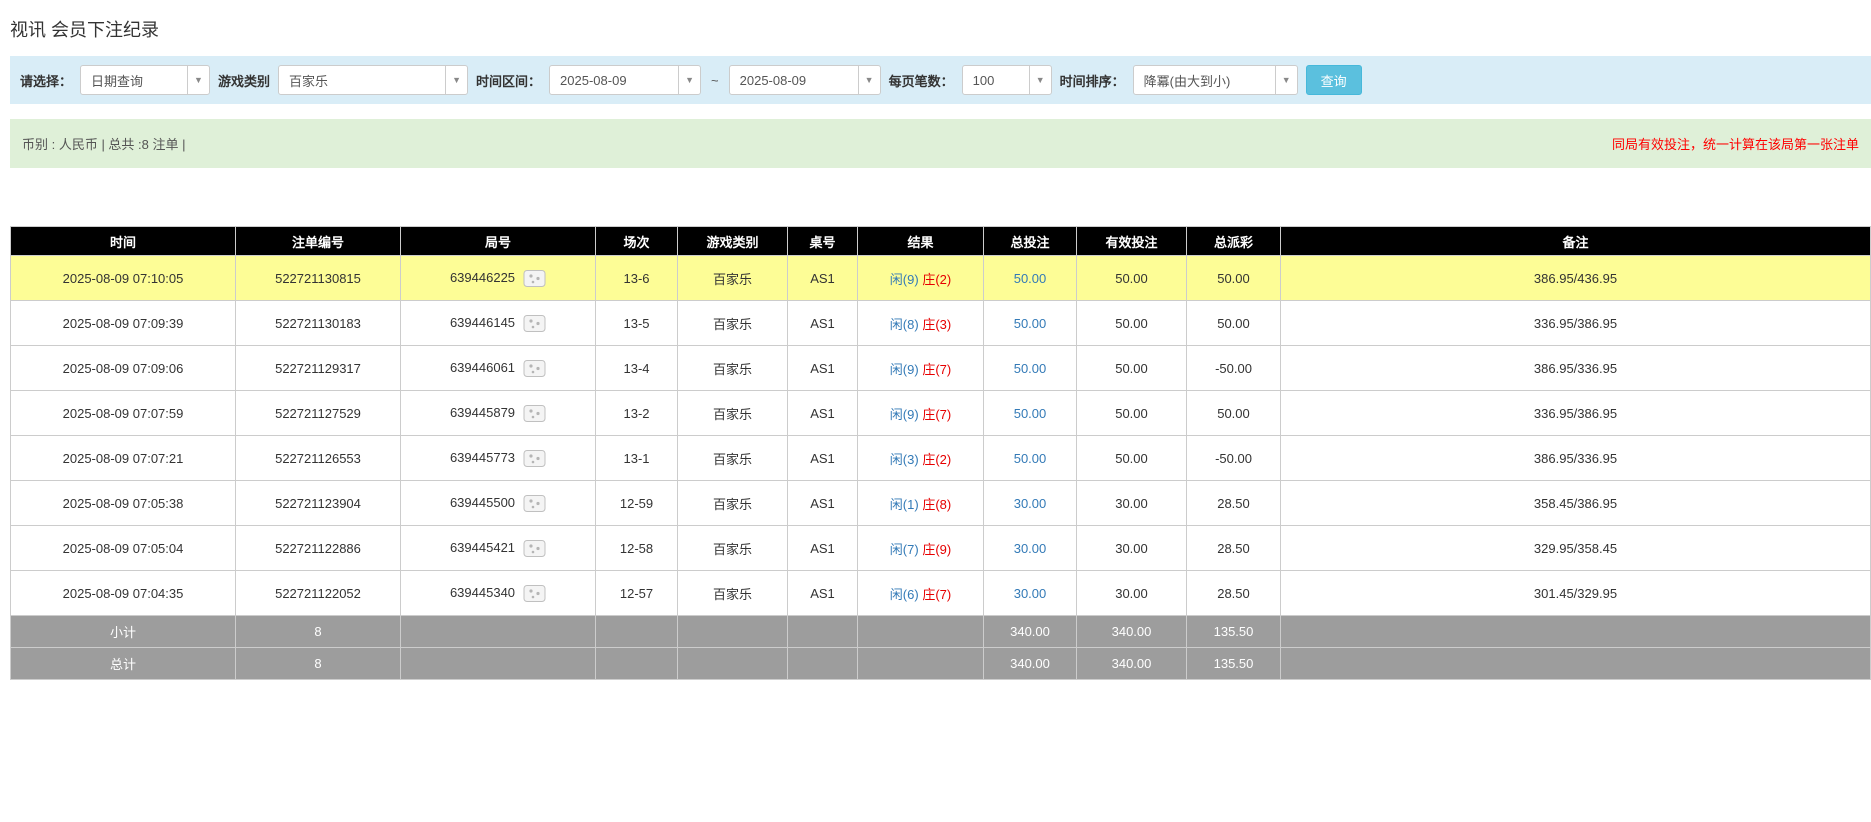 The image size is (1871, 822). I want to click on sort-order-select: 降冪(由大到小) ▼, so click(1215, 80).